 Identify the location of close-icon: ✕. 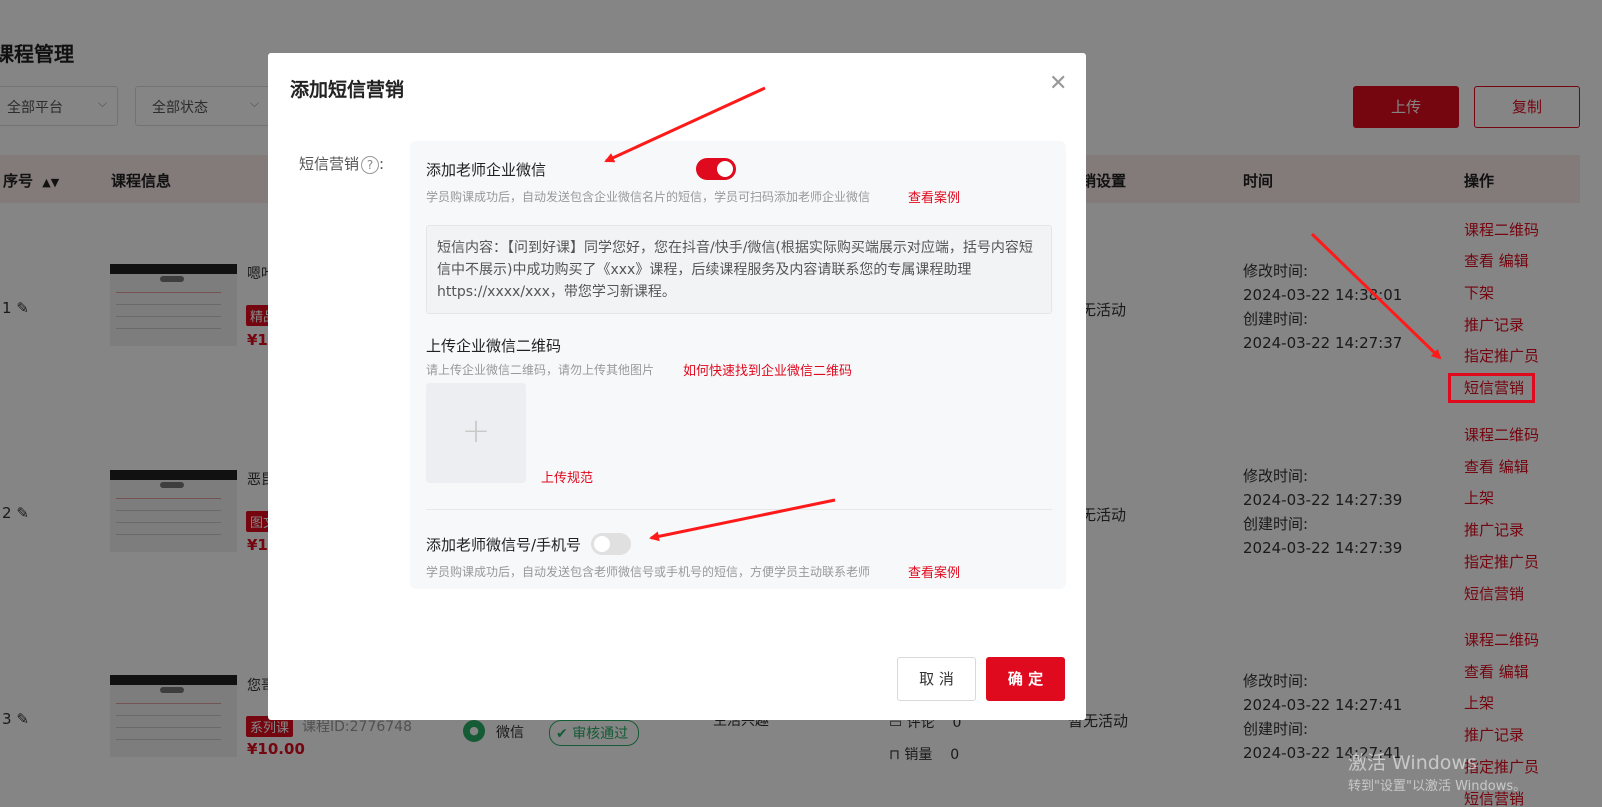
(1058, 83).